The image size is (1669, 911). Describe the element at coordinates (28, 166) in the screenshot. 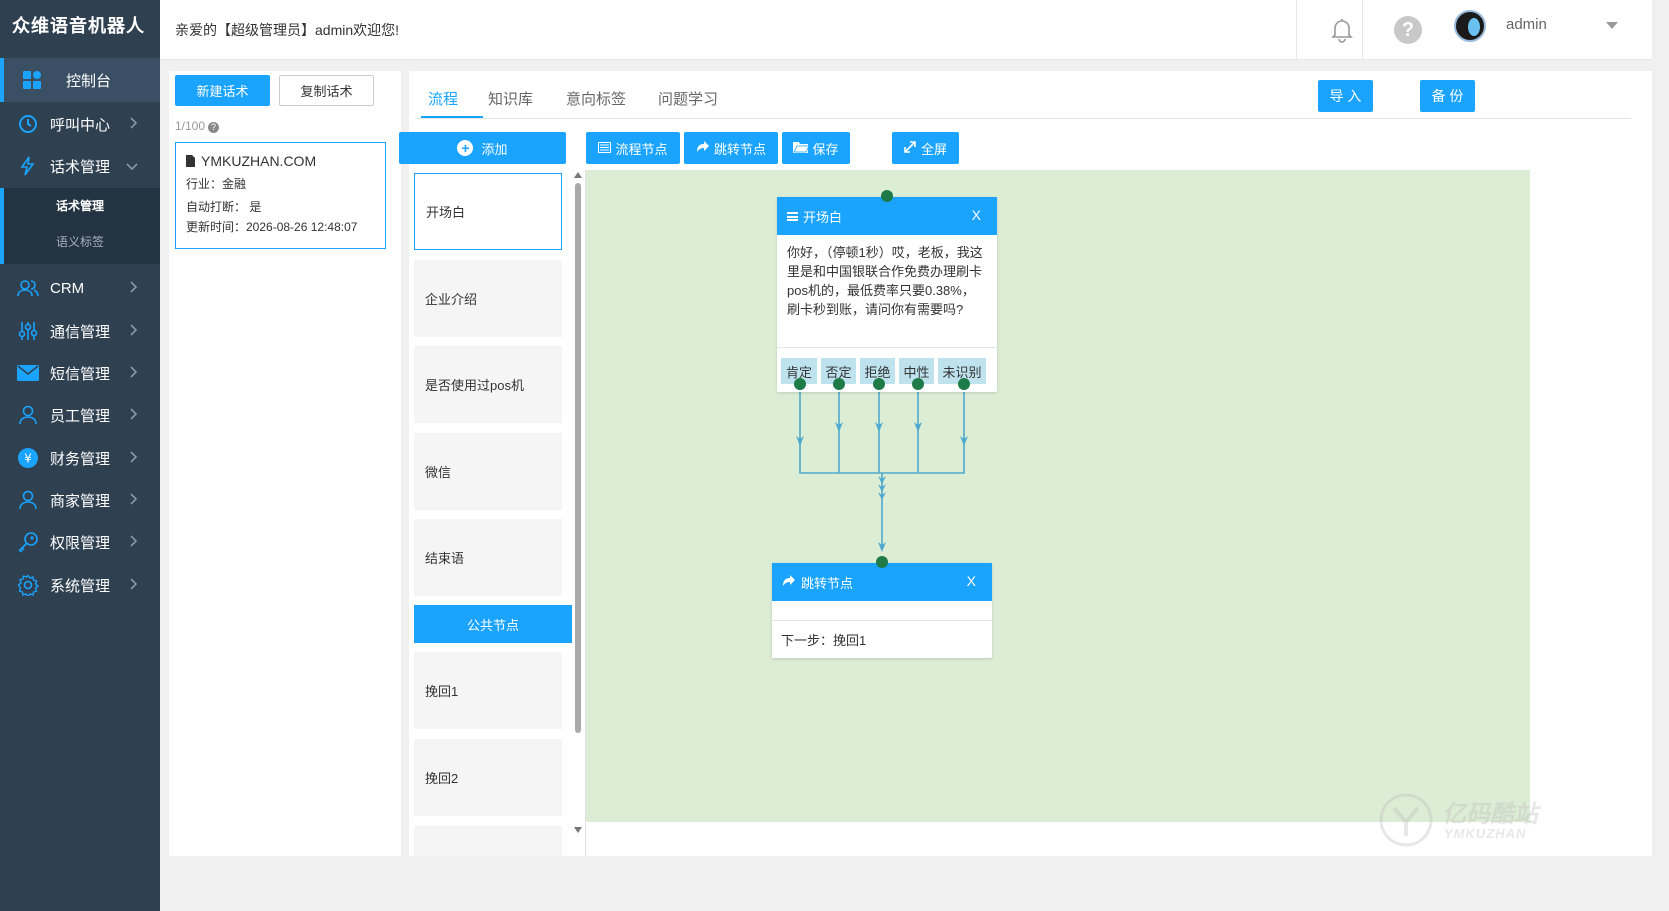

I see `lightning-icon` at that location.